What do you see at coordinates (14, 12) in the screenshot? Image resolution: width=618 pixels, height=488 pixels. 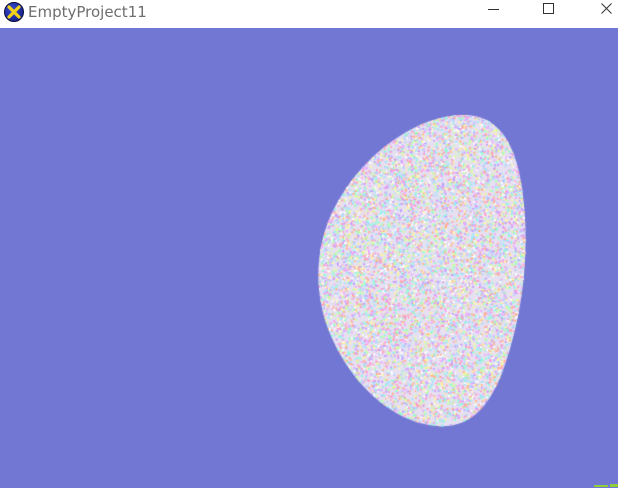 I see `directx-x-icon` at bounding box center [14, 12].